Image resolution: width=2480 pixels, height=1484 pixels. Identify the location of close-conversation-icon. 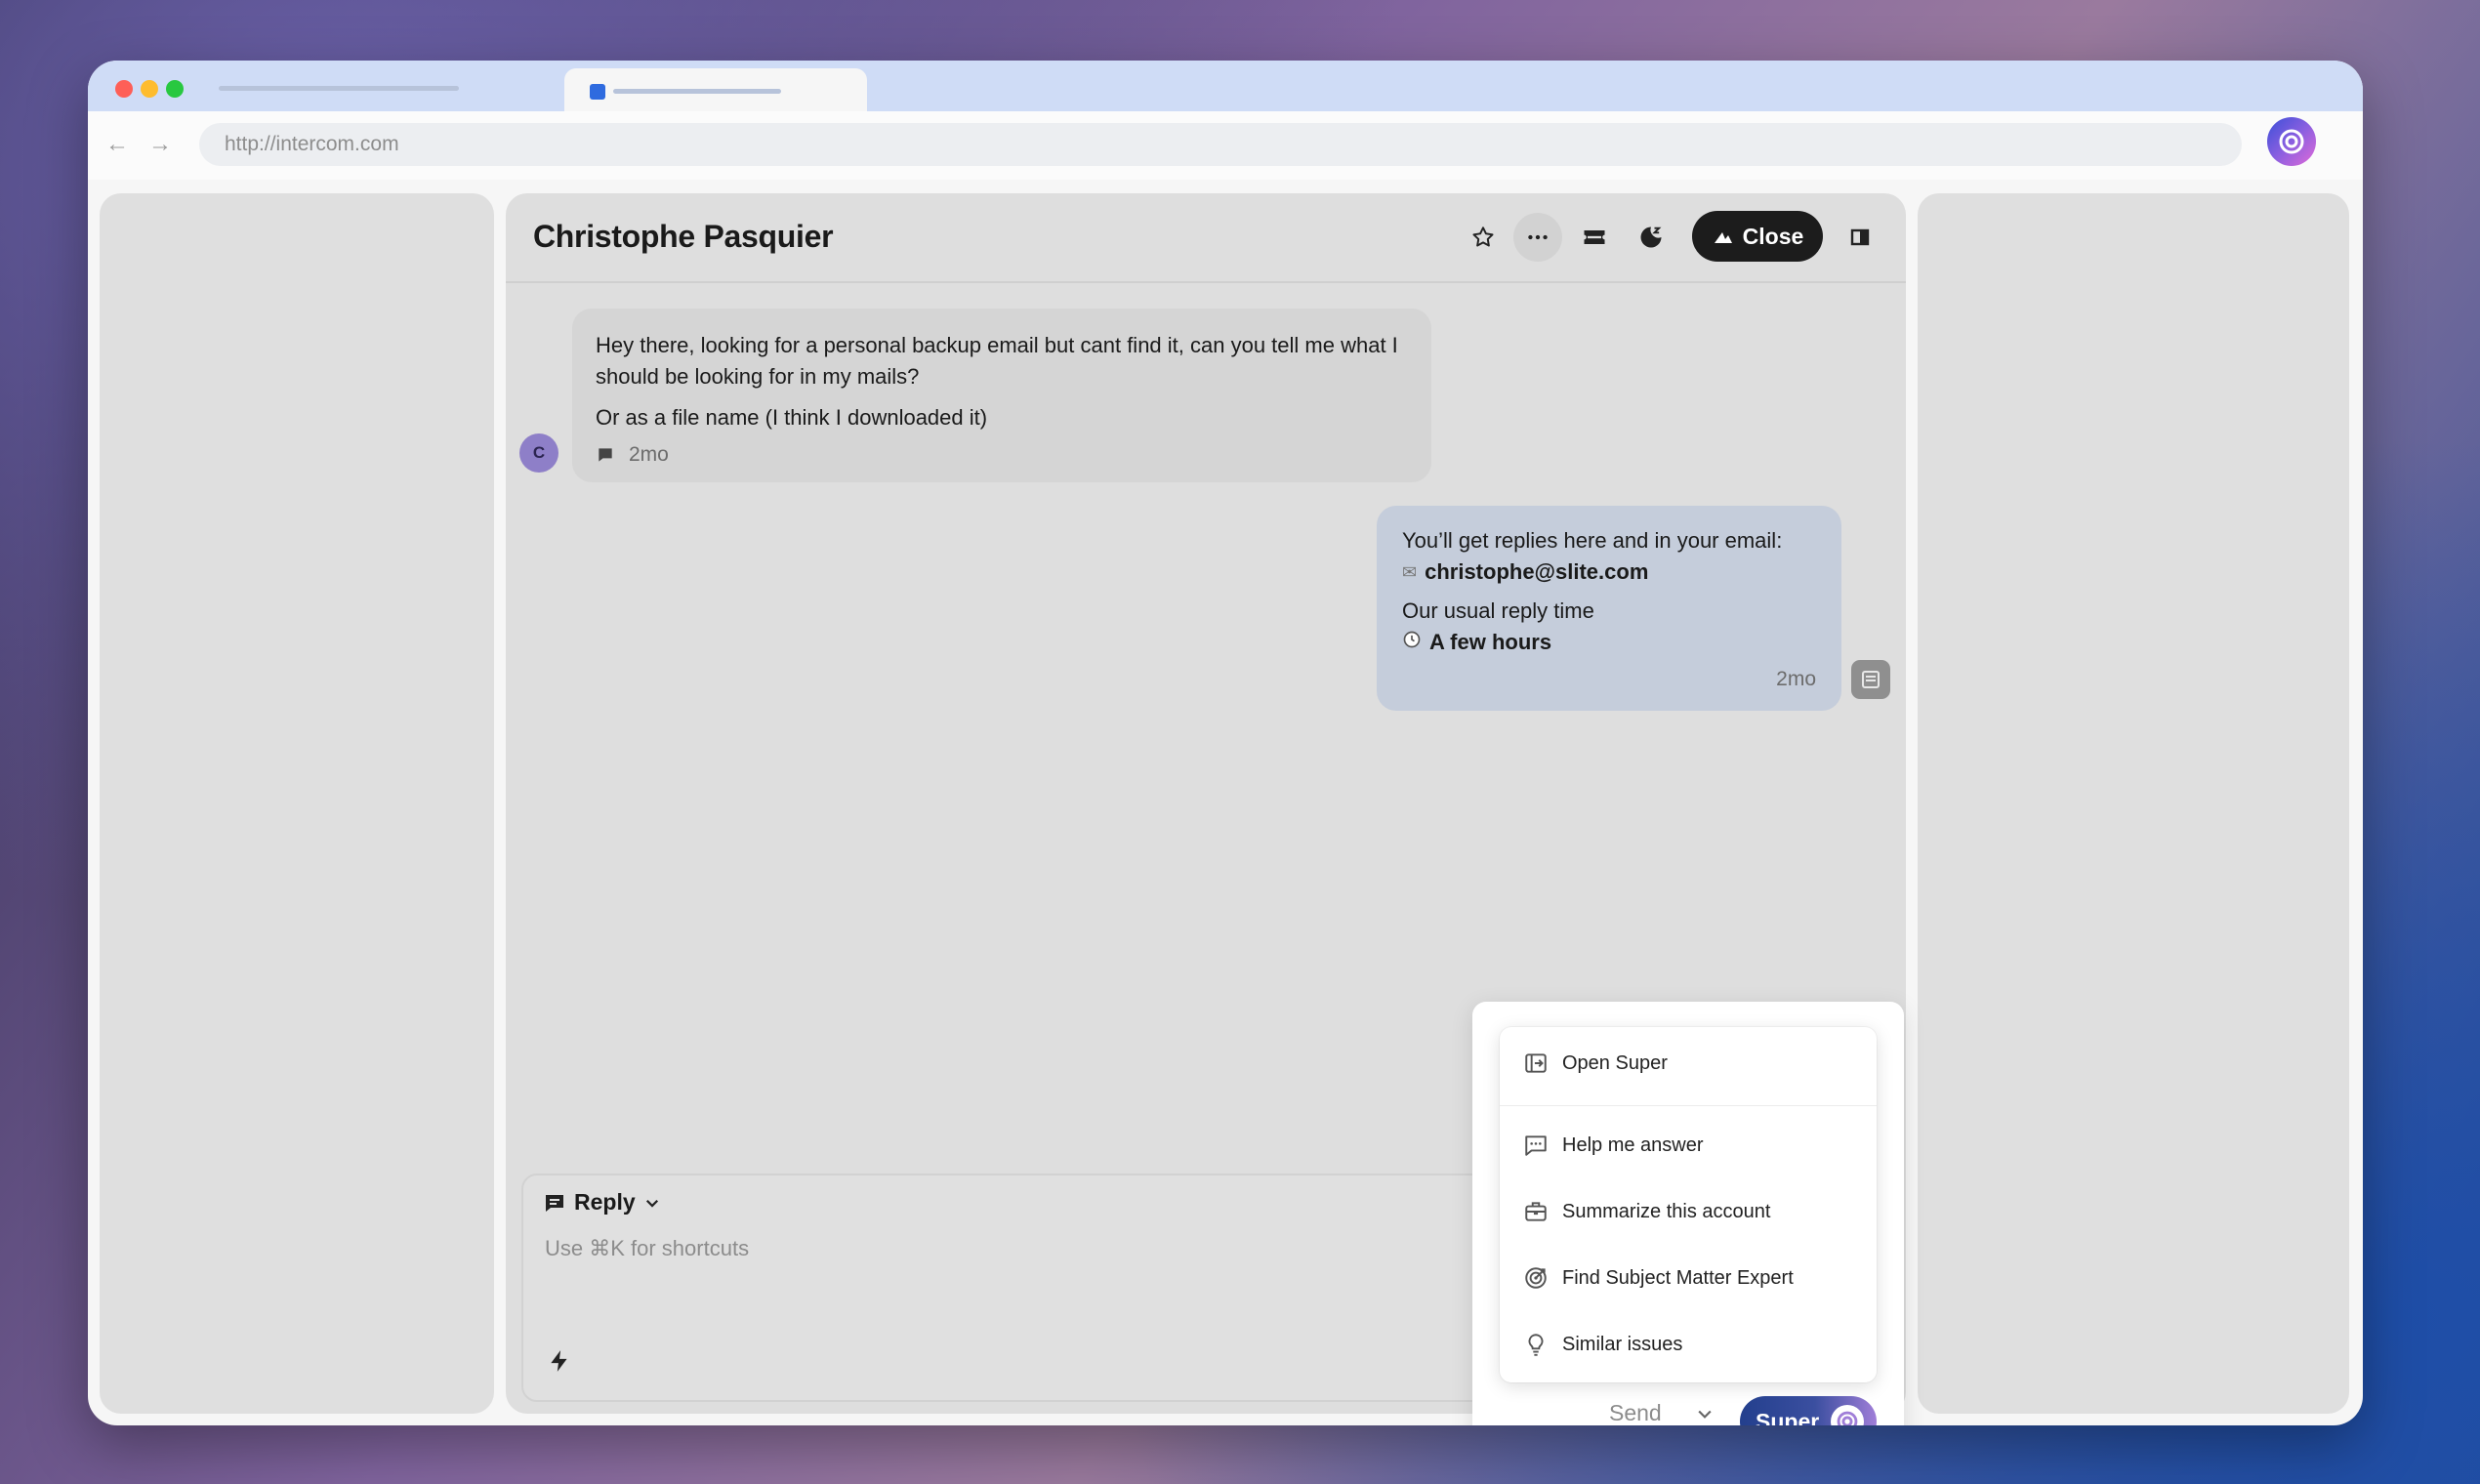
(1723, 238).